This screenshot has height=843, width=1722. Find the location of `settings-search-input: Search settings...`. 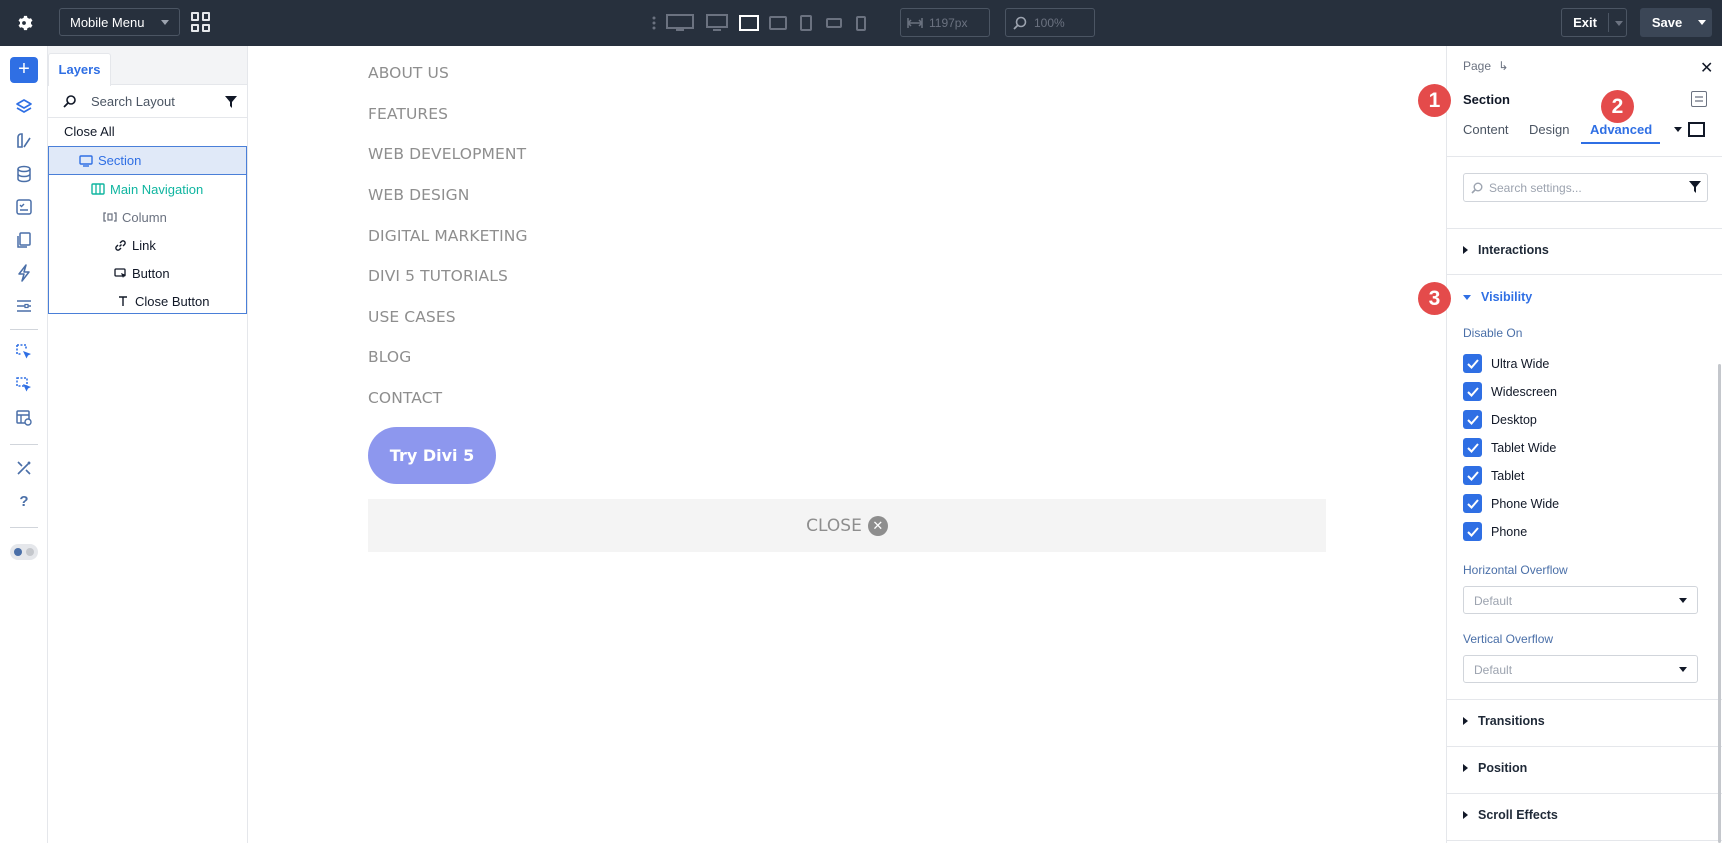

settings-search-input: Search settings... is located at coordinates (1585, 187).